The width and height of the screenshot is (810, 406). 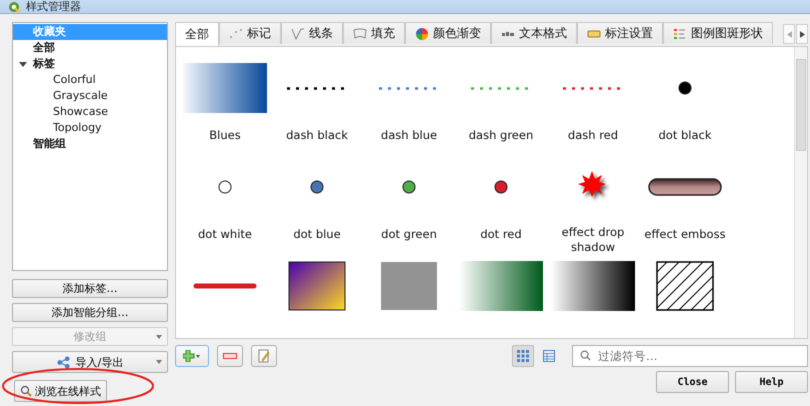 What do you see at coordinates (685, 234) in the screenshot?
I see `symbol-name: effect emboss` at bounding box center [685, 234].